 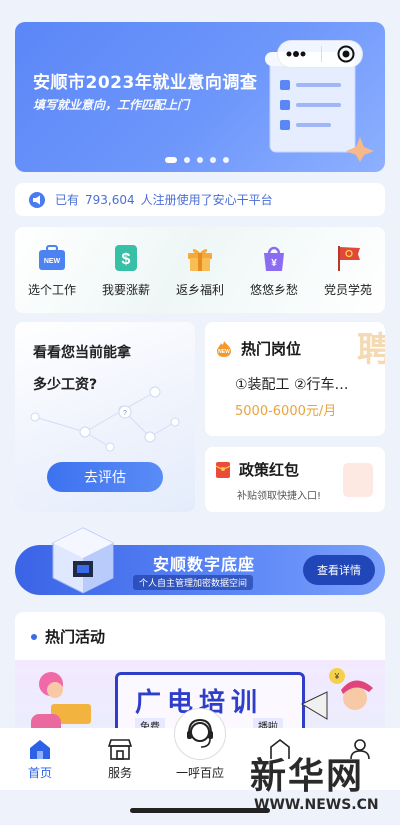 I want to click on quick-item-label: 选个工作, so click(x=51, y=289).